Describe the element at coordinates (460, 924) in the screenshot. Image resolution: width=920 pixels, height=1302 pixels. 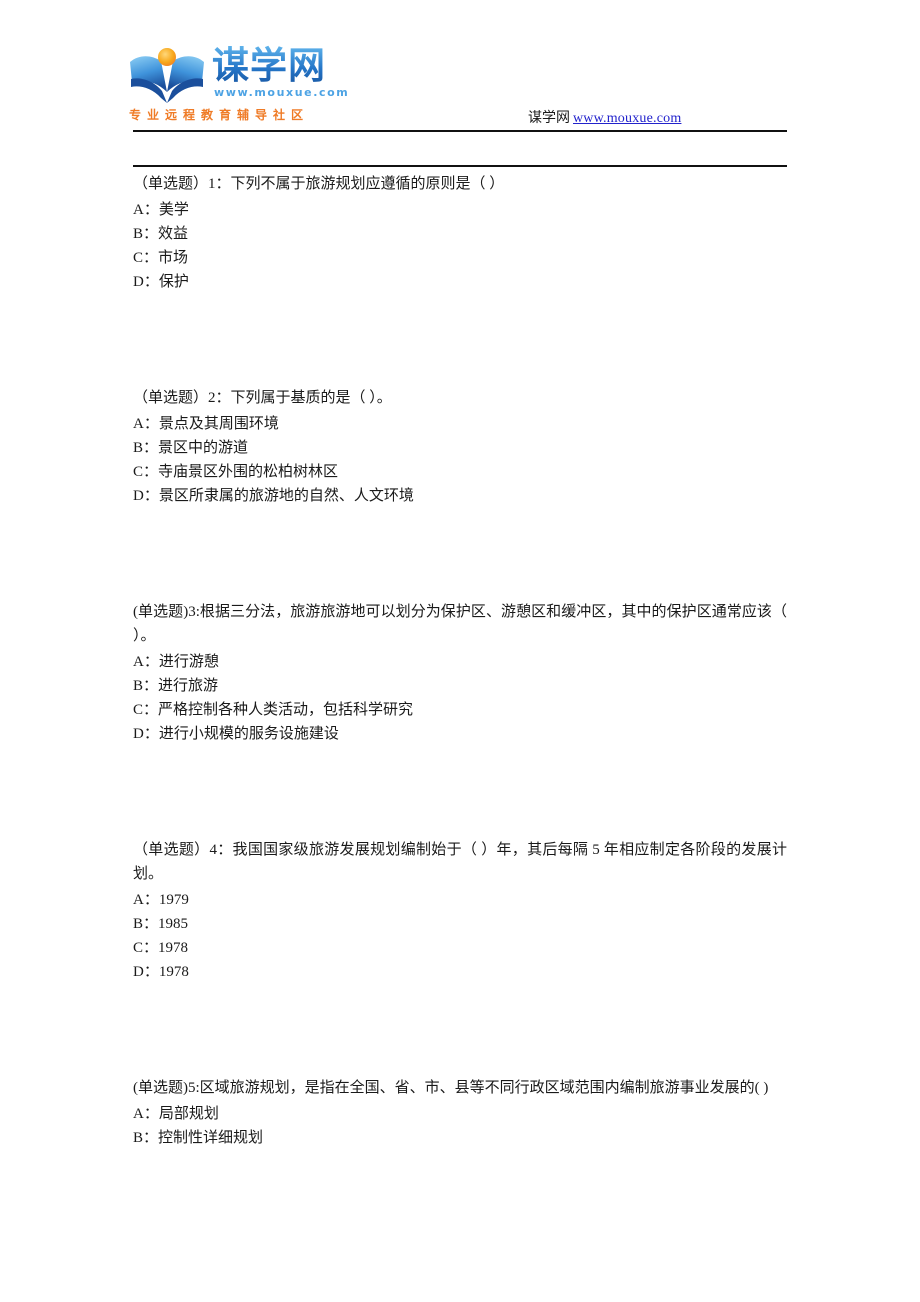
I see `option-b: B：1985` at that location.